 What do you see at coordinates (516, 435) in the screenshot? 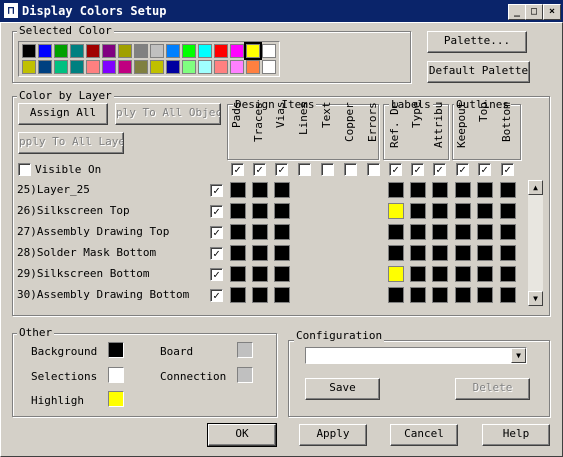
I see `help-button: Help` at bounding box center [516, 435].